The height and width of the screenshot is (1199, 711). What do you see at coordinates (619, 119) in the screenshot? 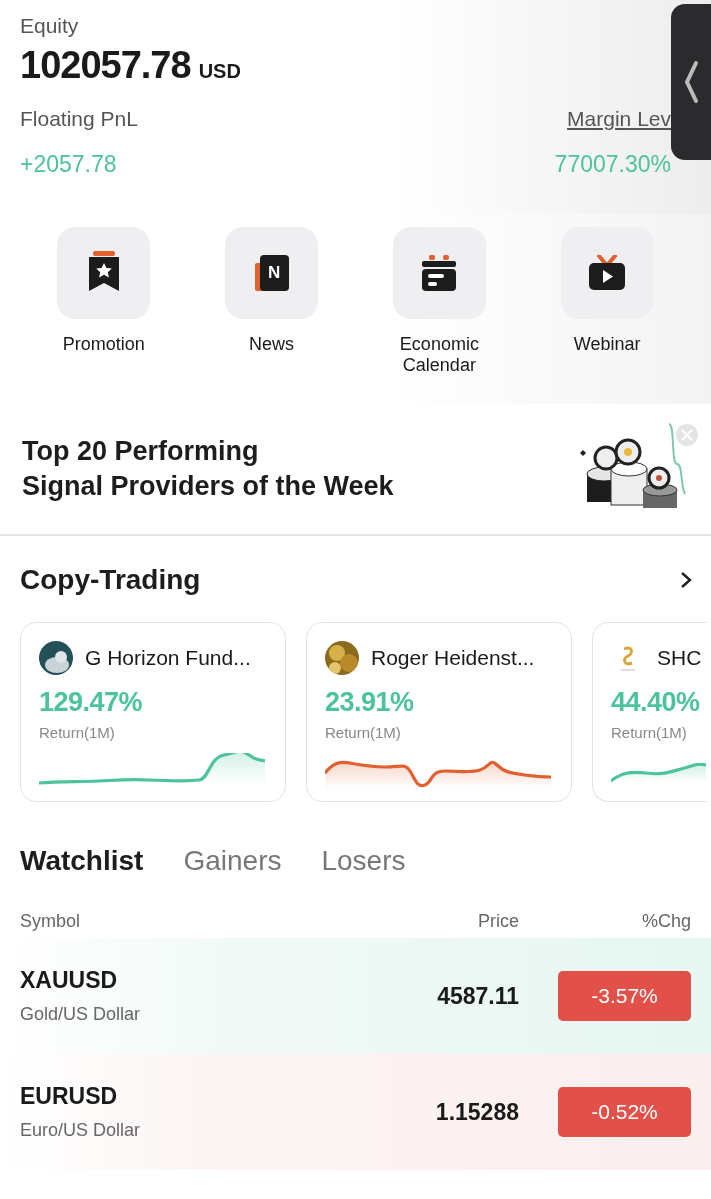
I see `margin-level-link: Margin Lev` at bounding box center [619, 119].